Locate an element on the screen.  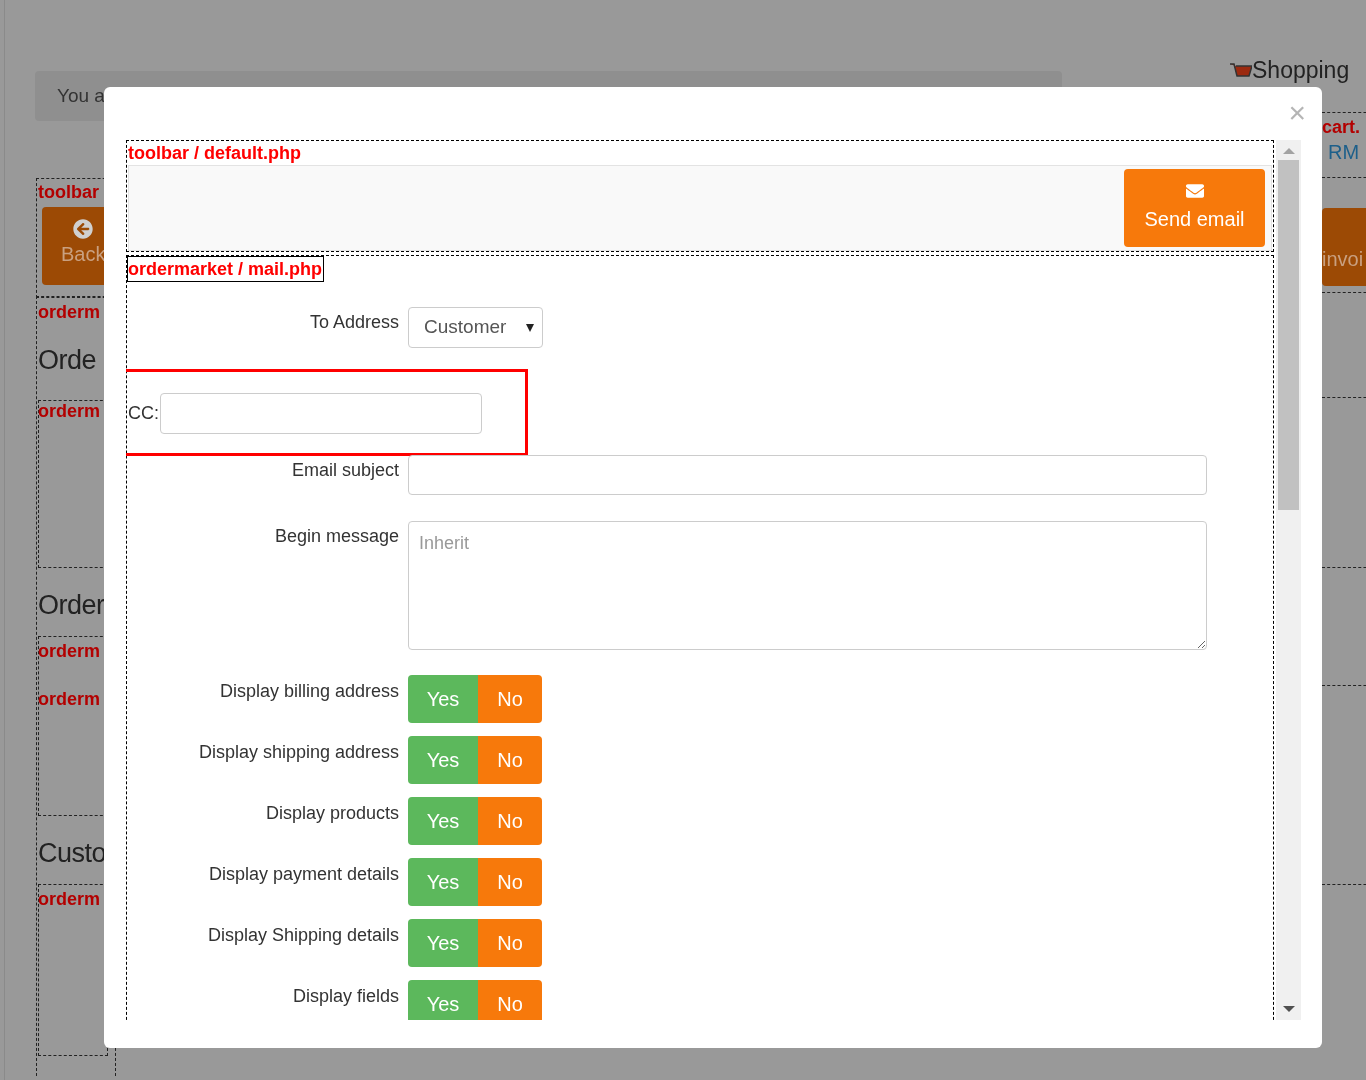
field-label: Display products is located at coordinates (331, 813).